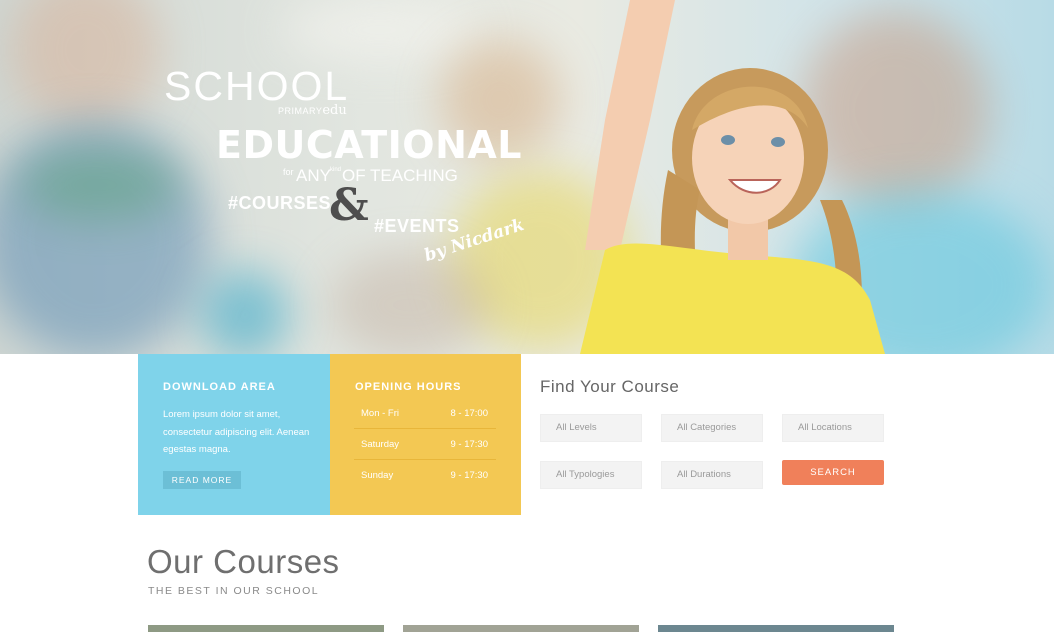  I want to click on hours-day: Saturday, so click(380, 444).